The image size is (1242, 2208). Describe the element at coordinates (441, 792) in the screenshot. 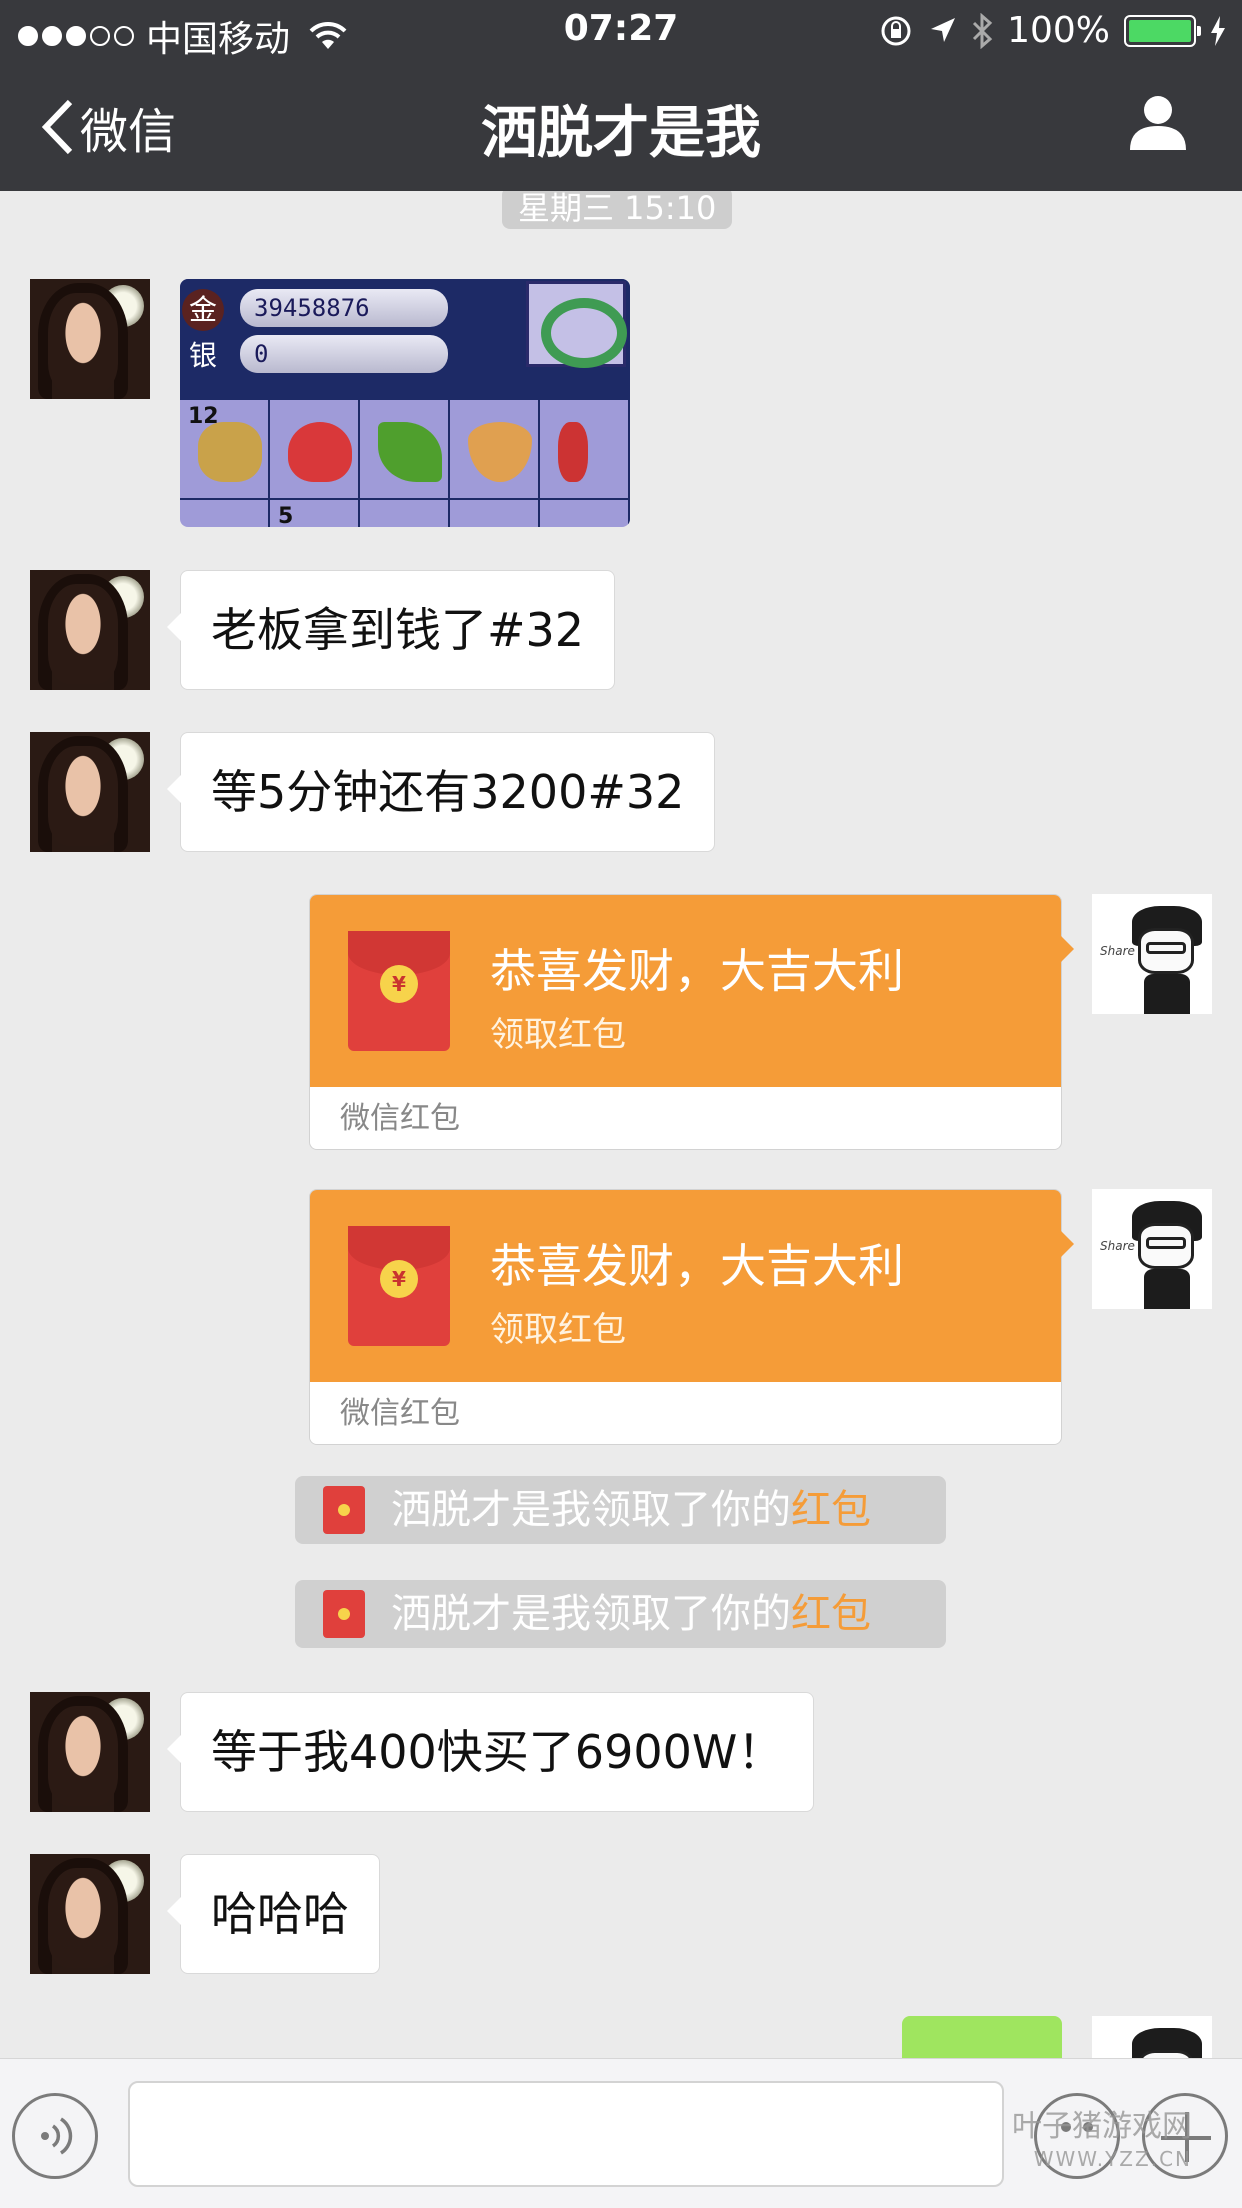

I see `message-bubble: 等5分钟还有3200#32` at that location.